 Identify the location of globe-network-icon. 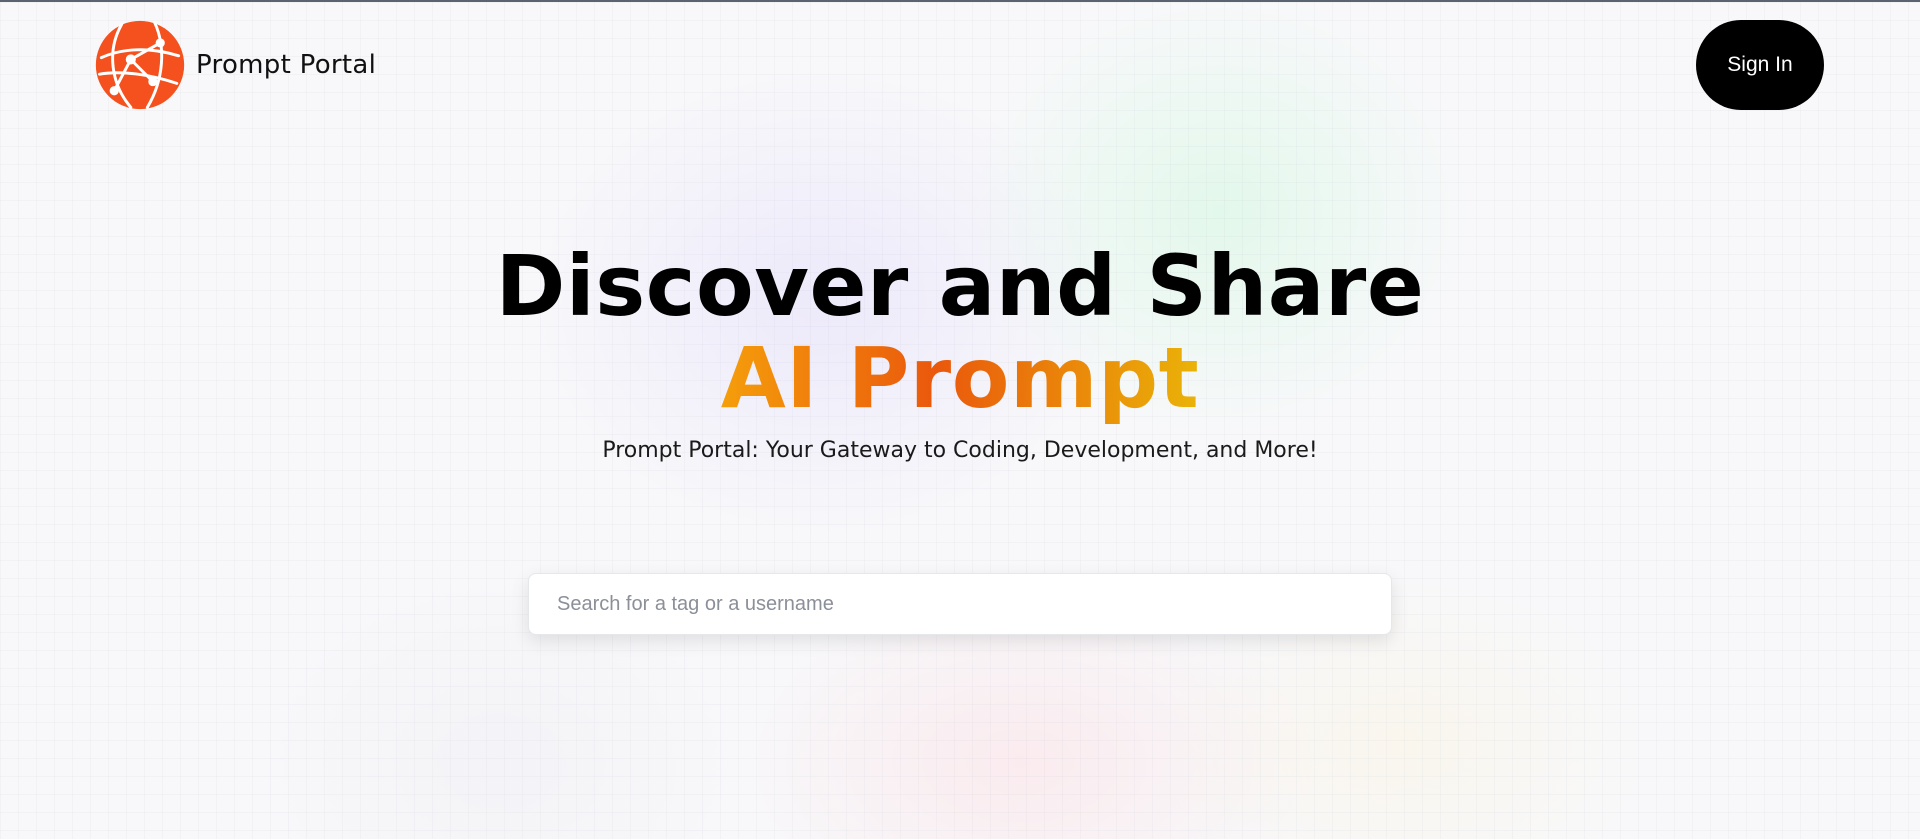
(140, 65).